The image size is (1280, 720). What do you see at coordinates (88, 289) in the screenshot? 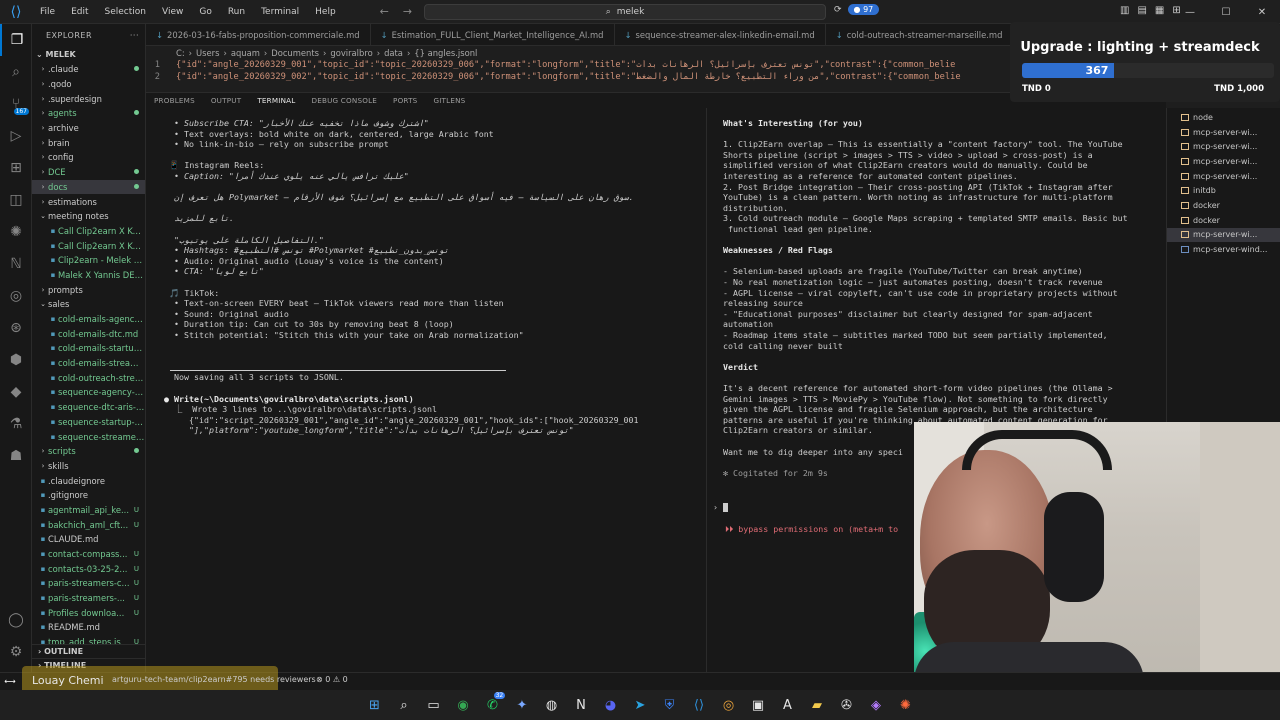
I see `tree-item: › prompts` at bounding box center [88, 289].